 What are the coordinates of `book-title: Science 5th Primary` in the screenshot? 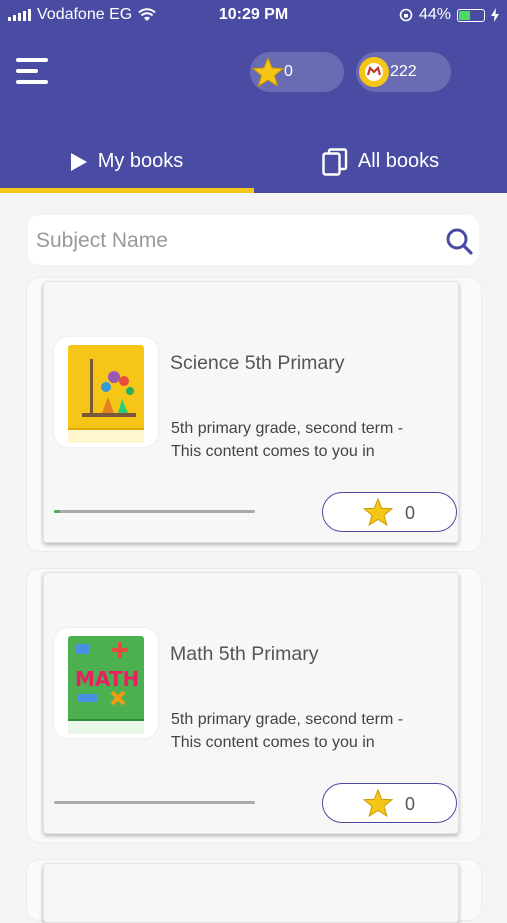 It's located at (257, 363).